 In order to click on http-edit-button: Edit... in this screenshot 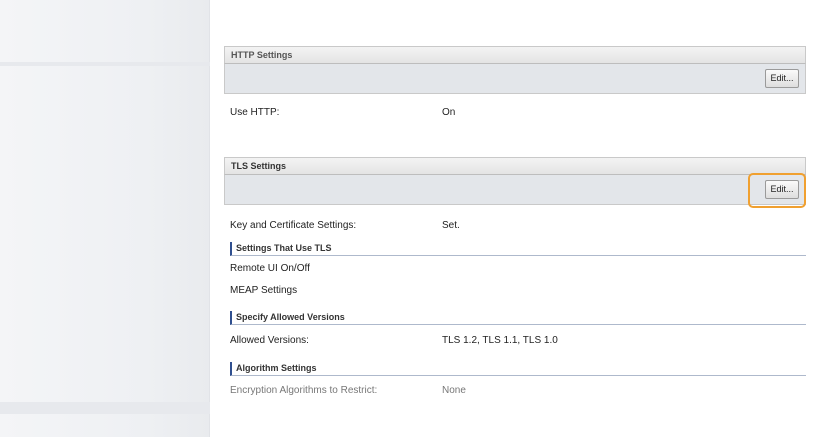, I will do `click(782, 78)`.